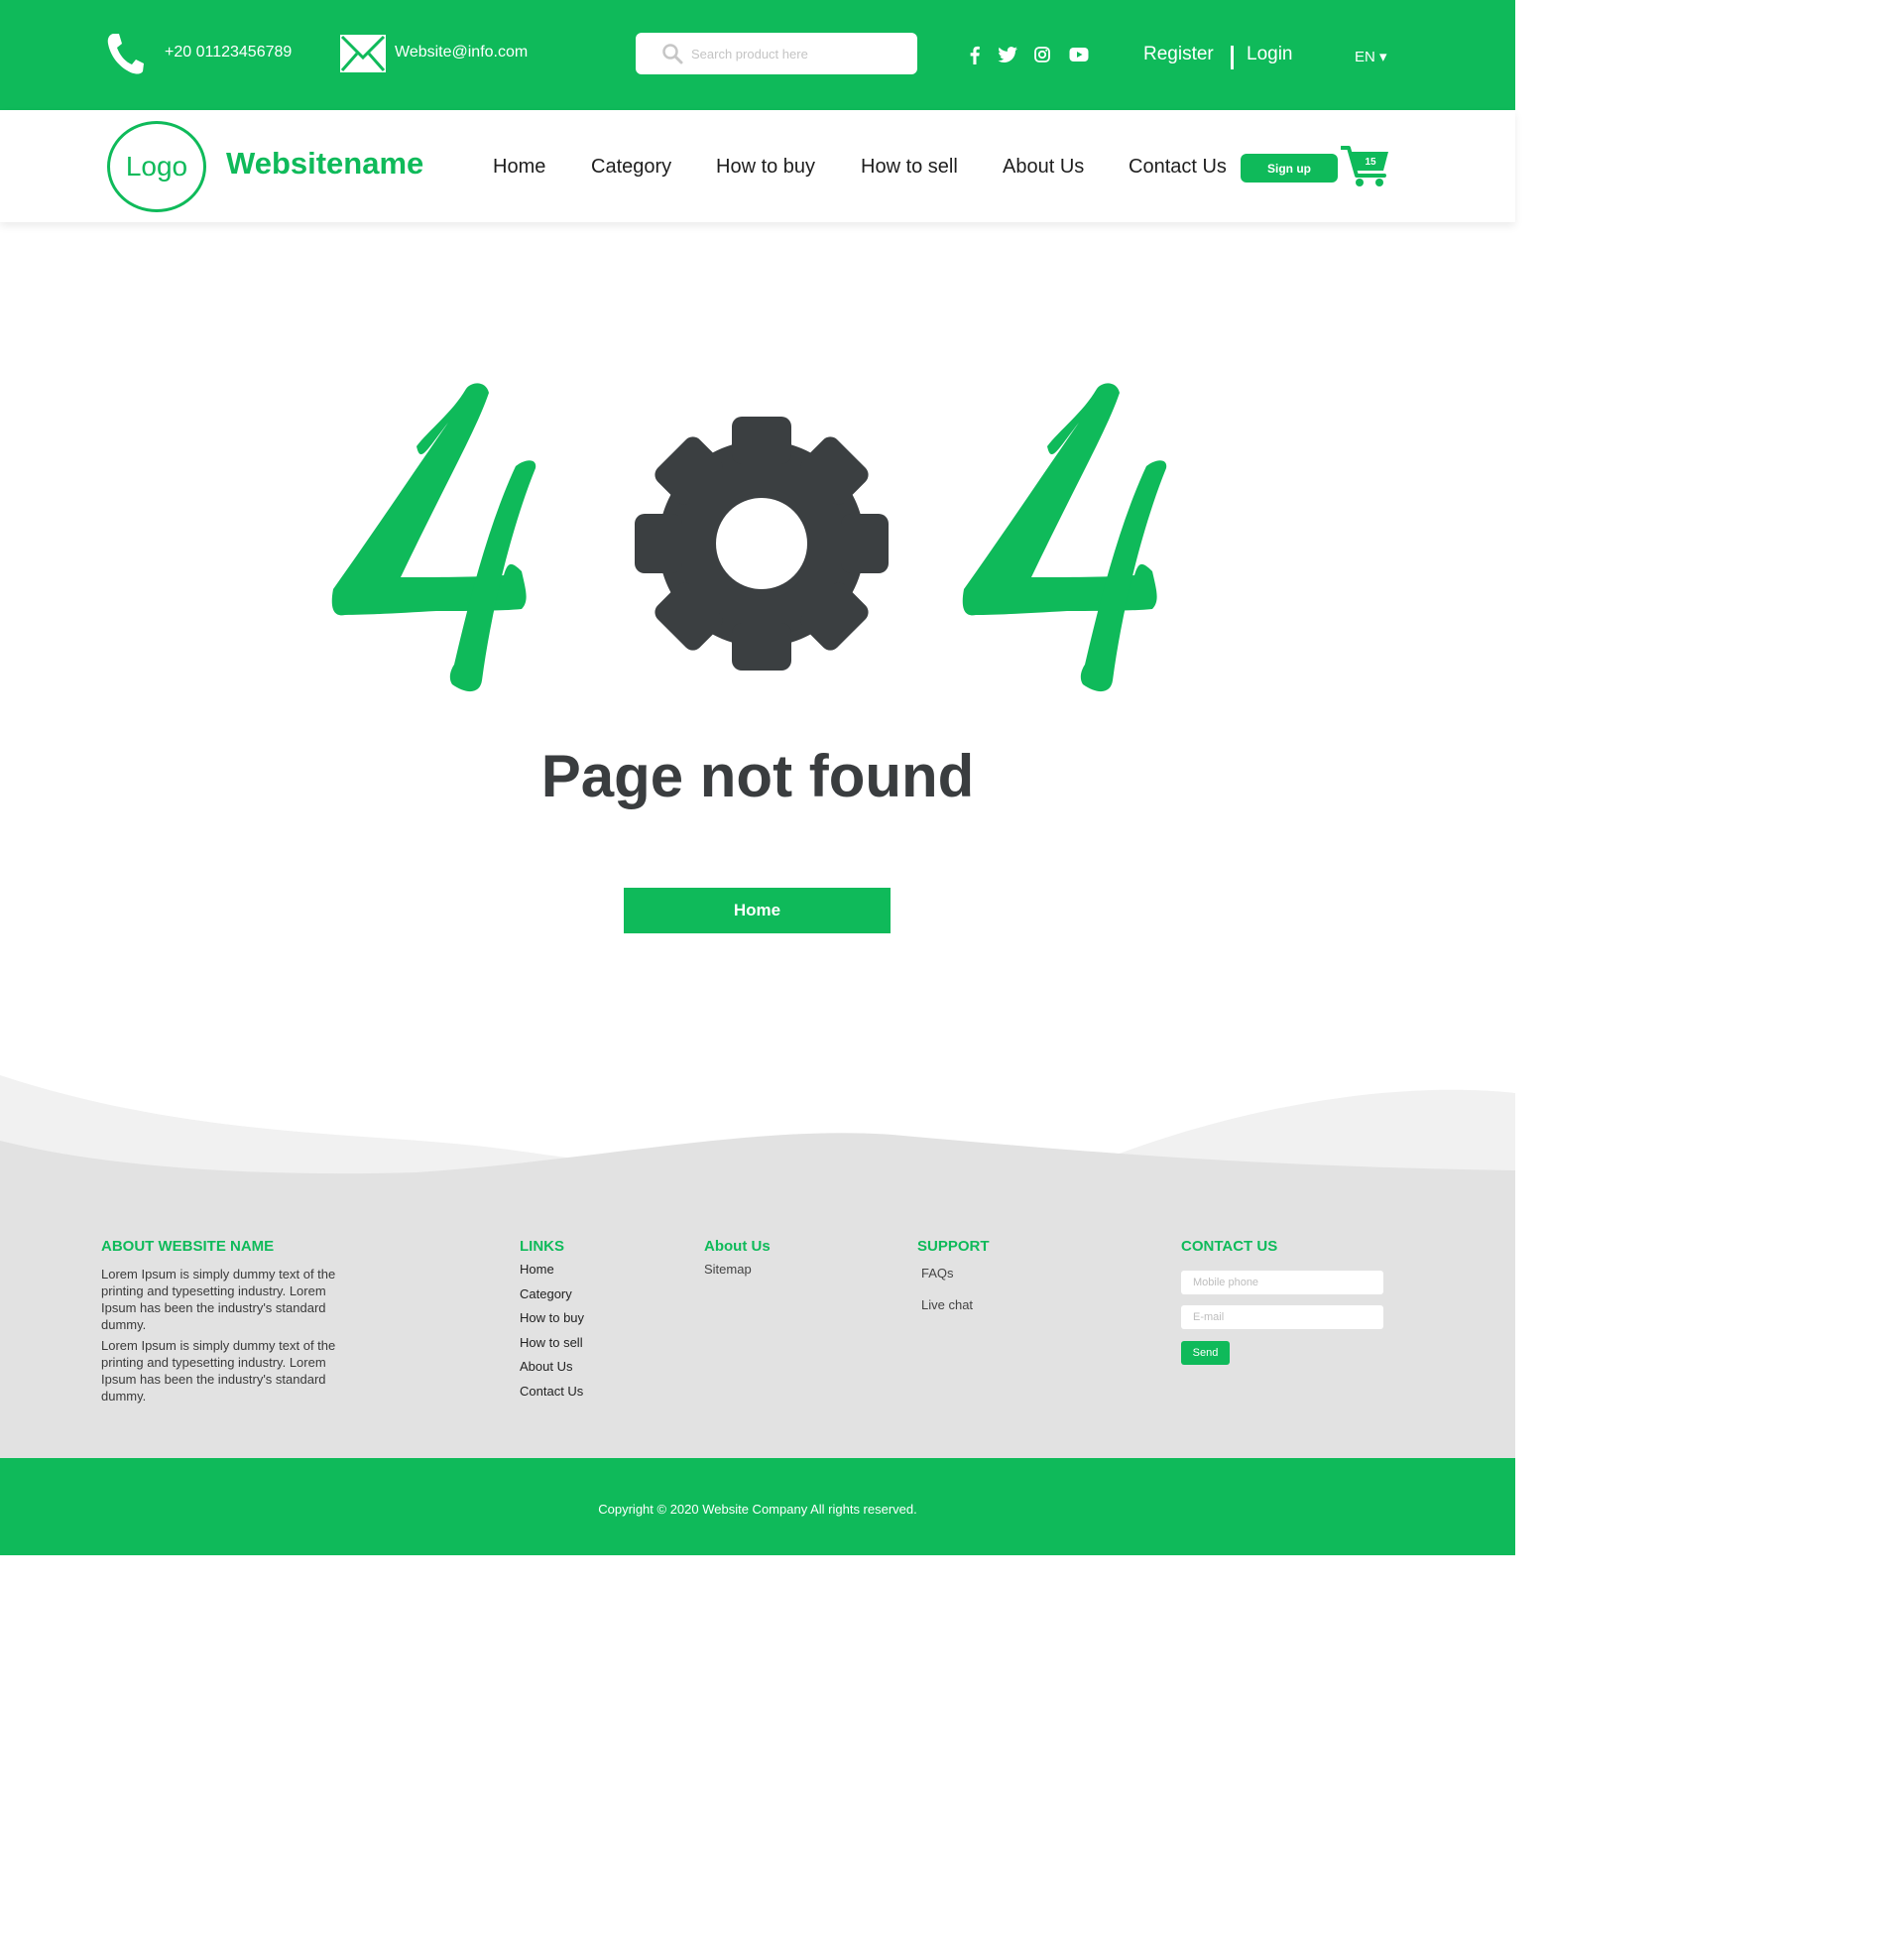 This screenshot has width=1904, height=1954. Describe the element at coordinates (1178, 54) in the screenshot. I see `register-link: Register` at that location.